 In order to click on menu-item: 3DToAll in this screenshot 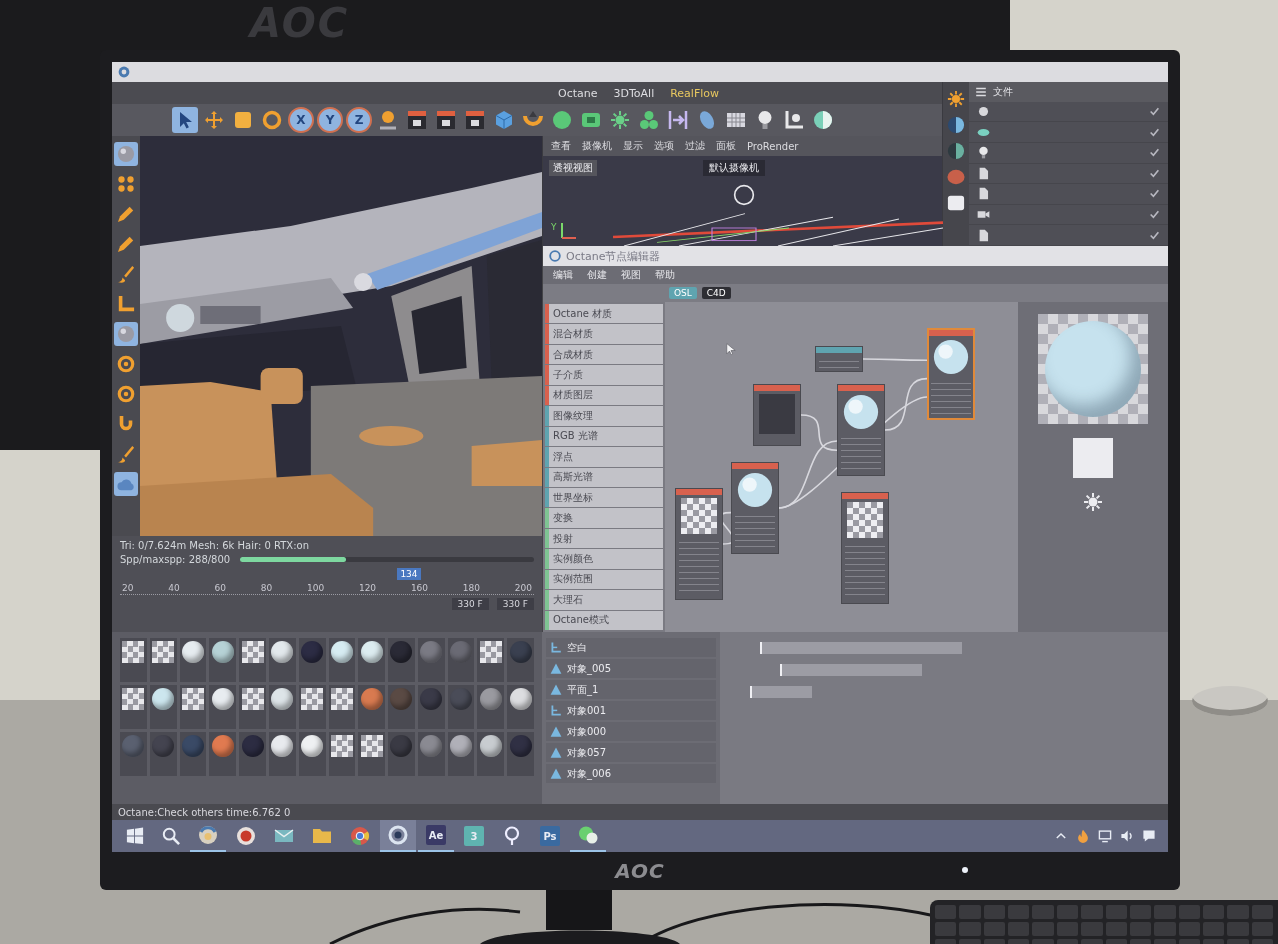, I will do `click(634, 93)`.